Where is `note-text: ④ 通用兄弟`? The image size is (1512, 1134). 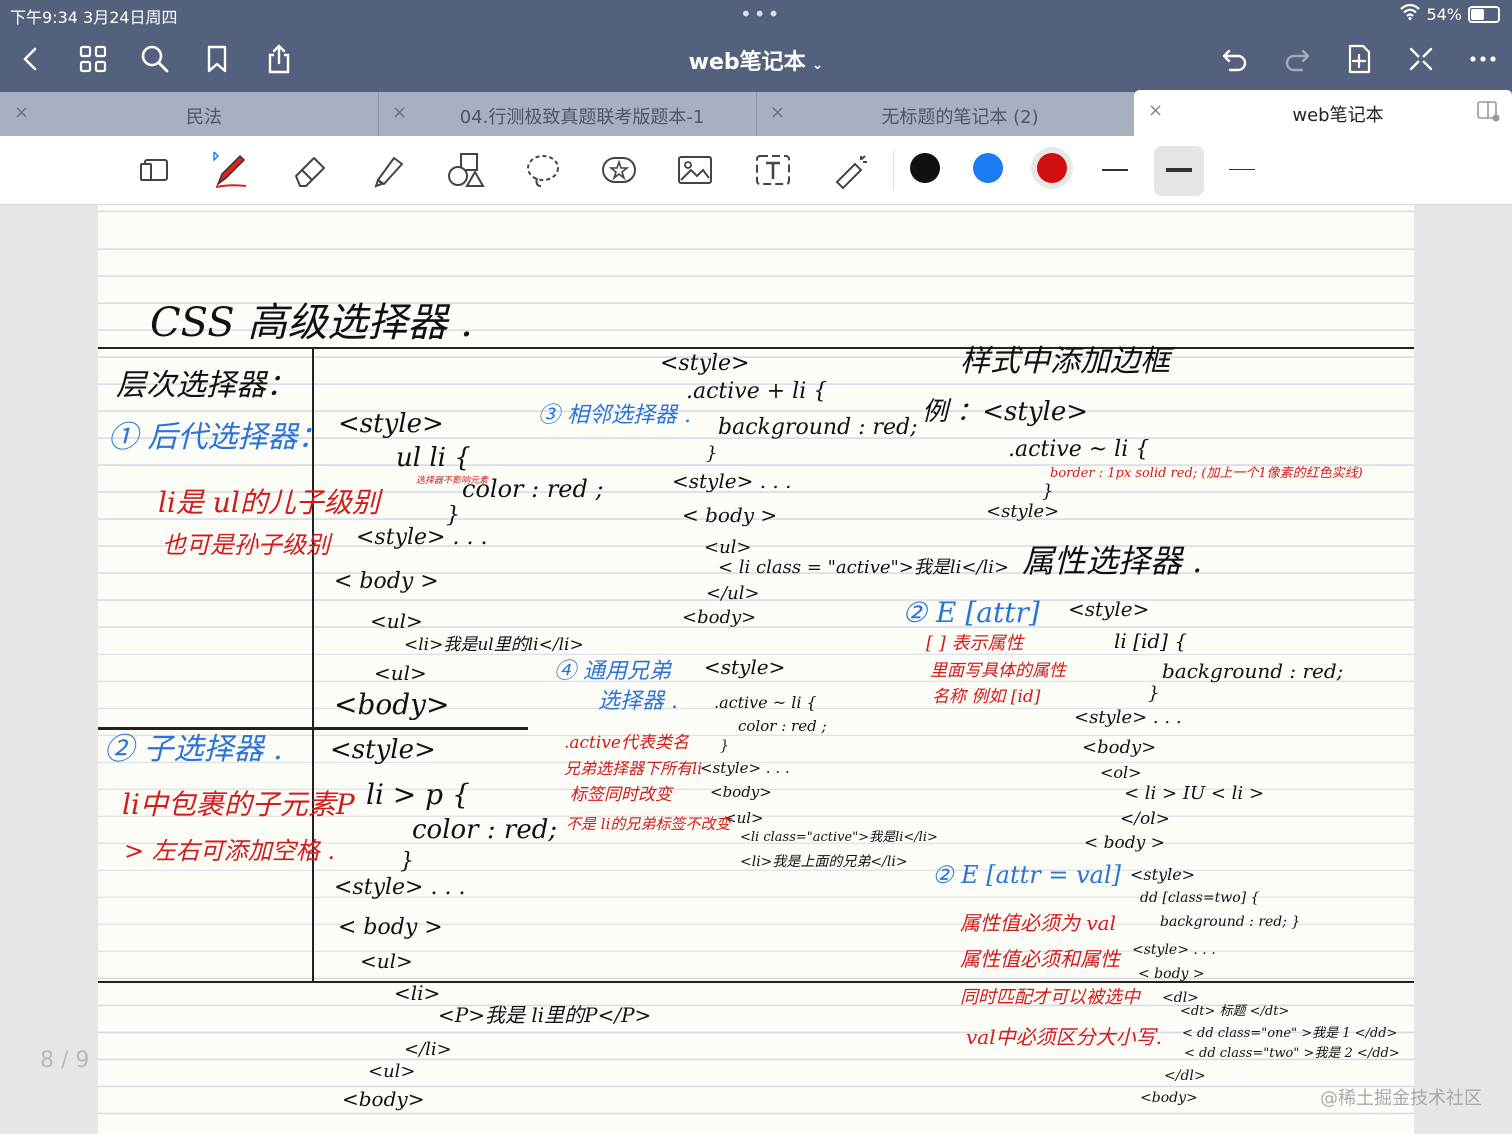
note-text: ④ 通用兄弟 is located at coordinates (612, 671).